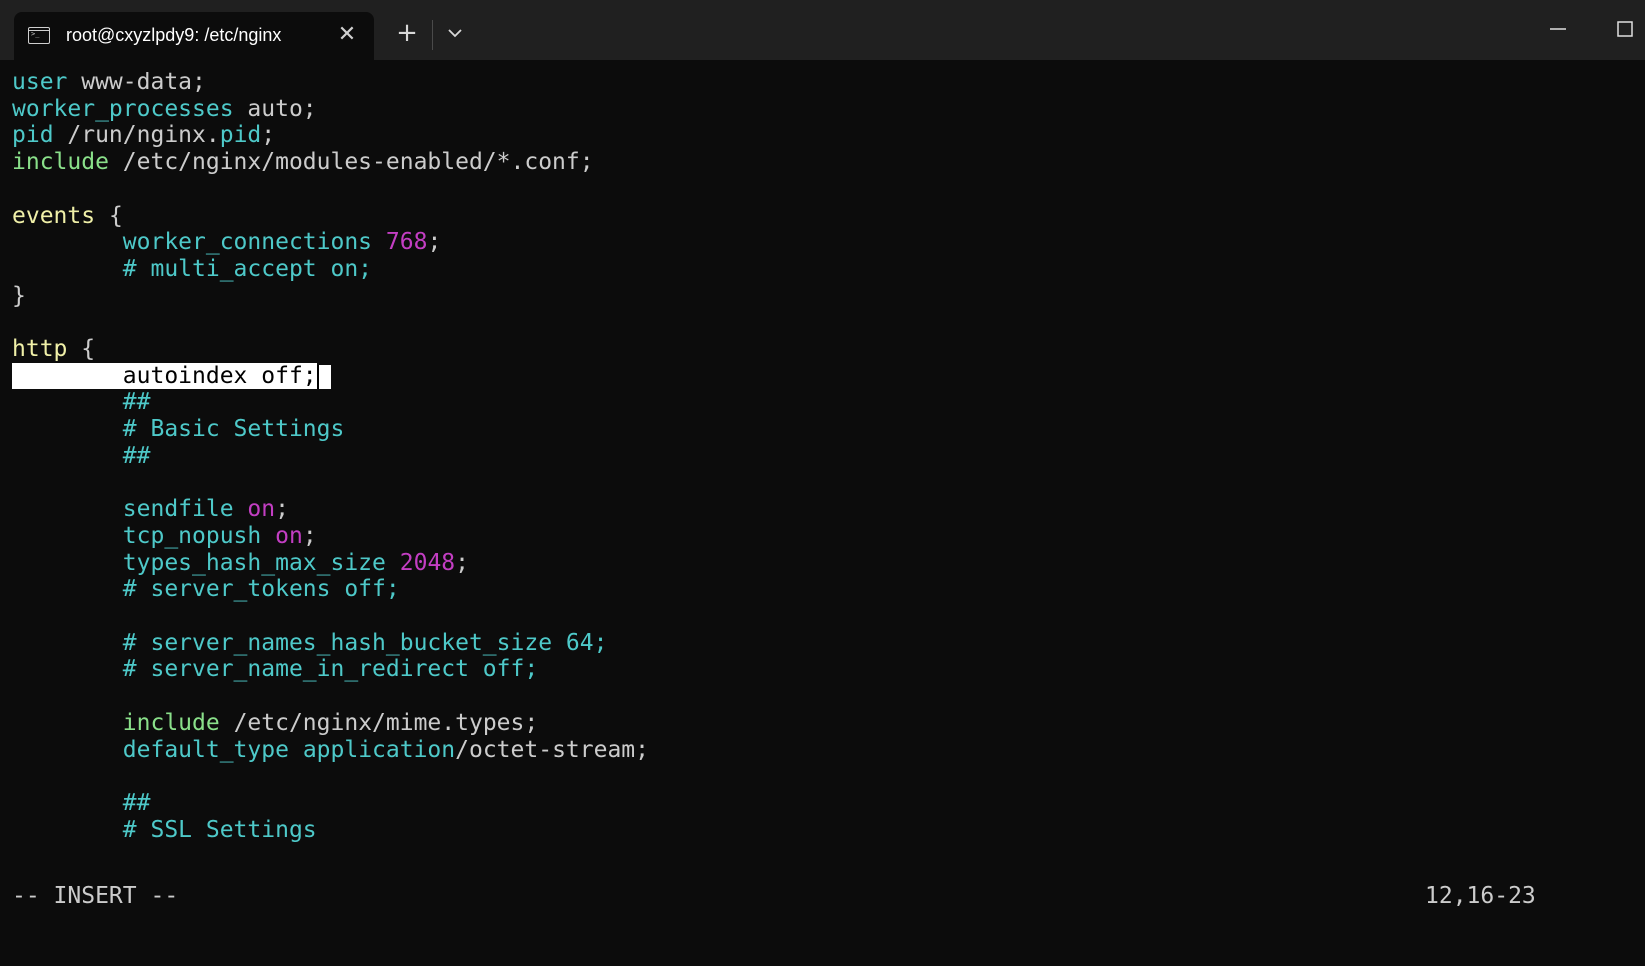  Describe the element at coordinates (123, 109) in the screenshot. I see `code-token: worker_processes` at that location.